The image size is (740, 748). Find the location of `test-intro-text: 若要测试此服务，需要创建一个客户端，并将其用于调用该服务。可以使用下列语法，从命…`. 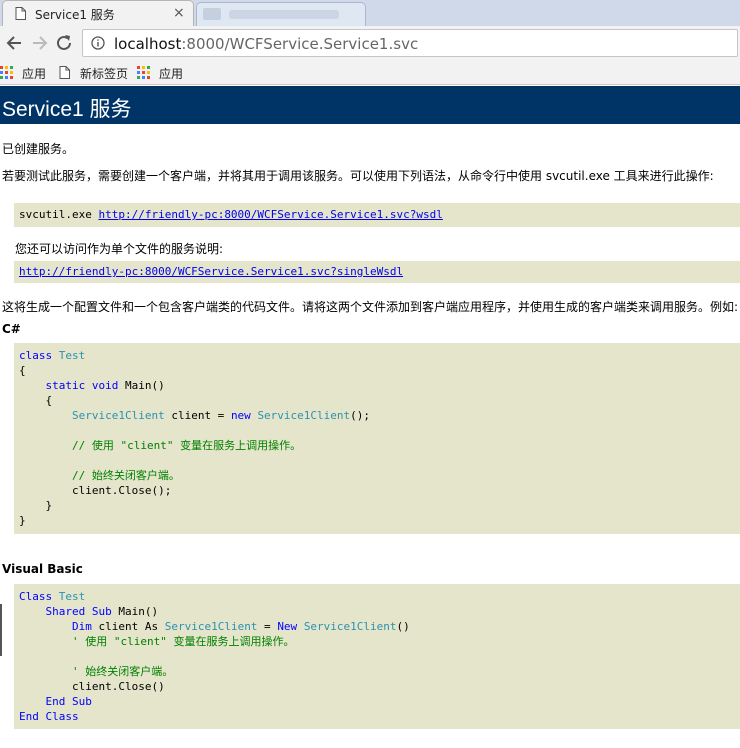

test-intro-text: 若要测试此服务，需要创建一个客户端，并将其用于调用该服务。可以使用下列语法，从命… is located at coordinates (358, 176).